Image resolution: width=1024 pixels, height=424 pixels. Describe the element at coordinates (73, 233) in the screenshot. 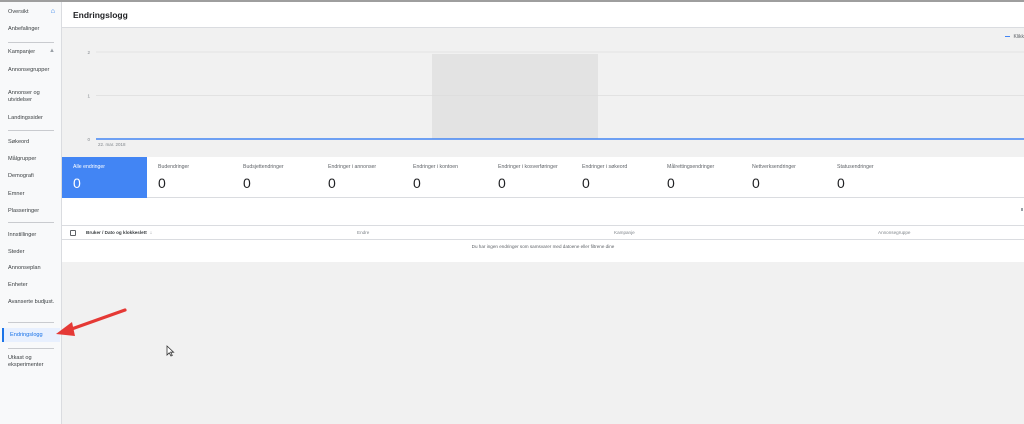

I see `select-all-checkbox` at that location.